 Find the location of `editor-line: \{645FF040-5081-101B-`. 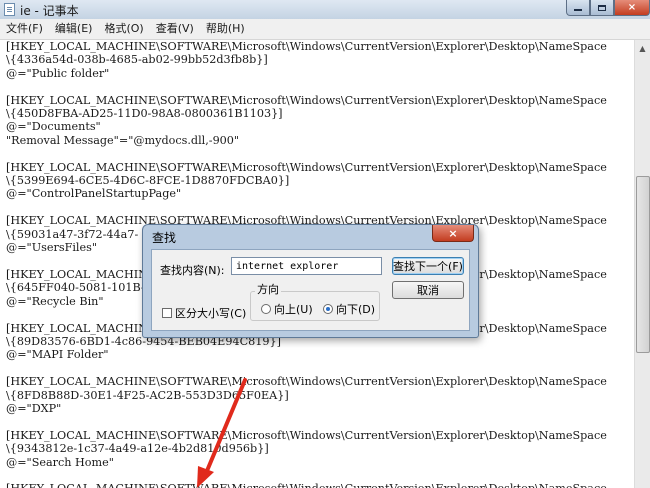

editor-line: \{645FF040-5081-101B- is located at coordinates (75, 288).